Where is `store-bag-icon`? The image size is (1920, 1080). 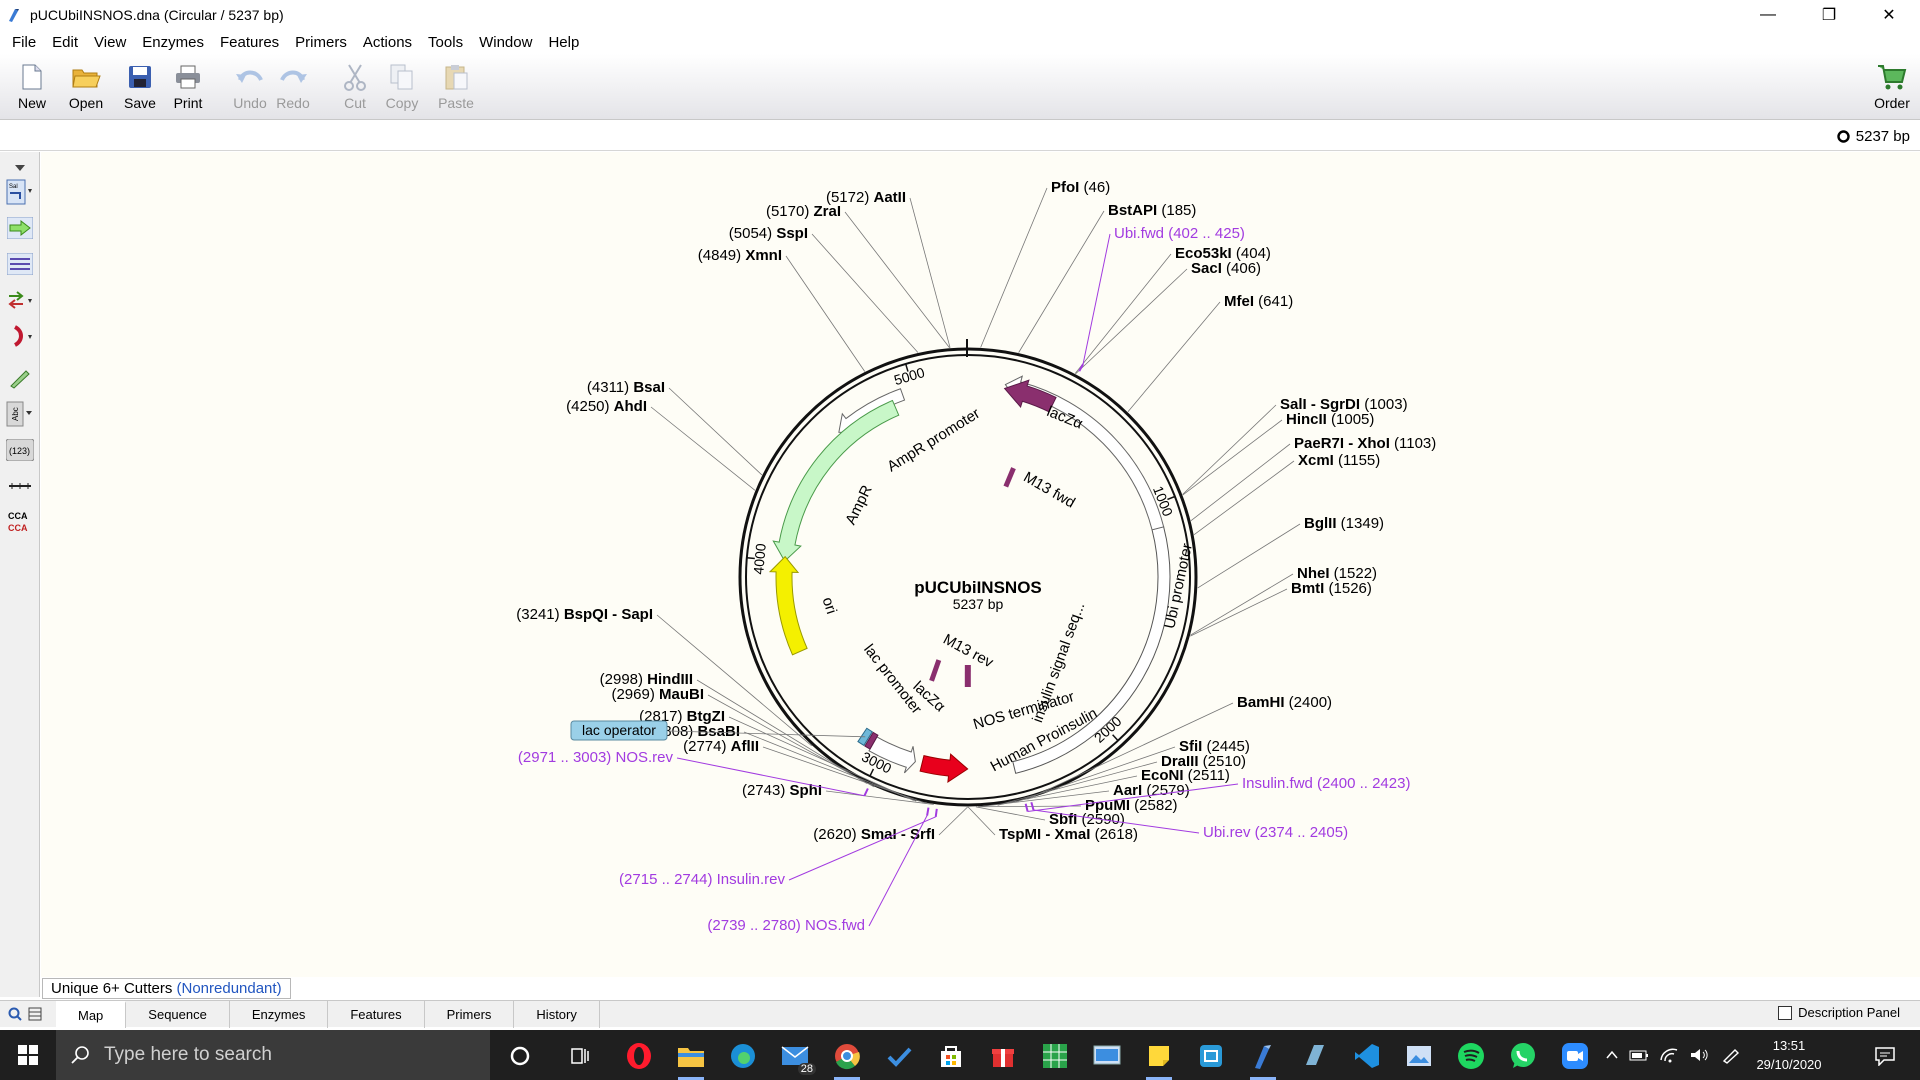 store-bag-icon is located at coordinates (951, 1056).